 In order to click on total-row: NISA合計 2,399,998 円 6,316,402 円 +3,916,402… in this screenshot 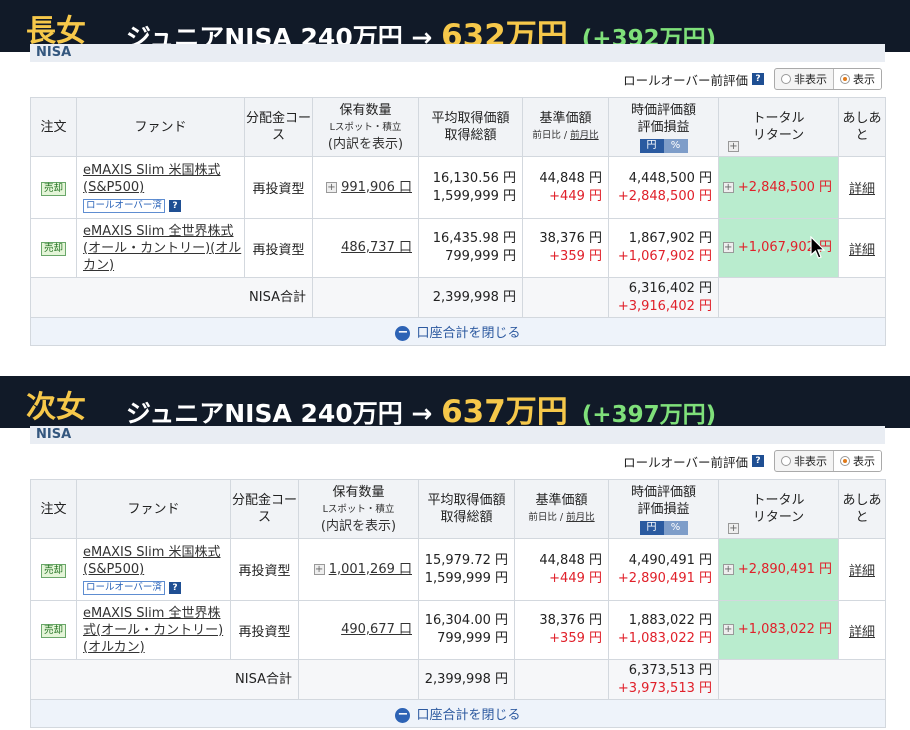, I will do `click(458, 297)`.